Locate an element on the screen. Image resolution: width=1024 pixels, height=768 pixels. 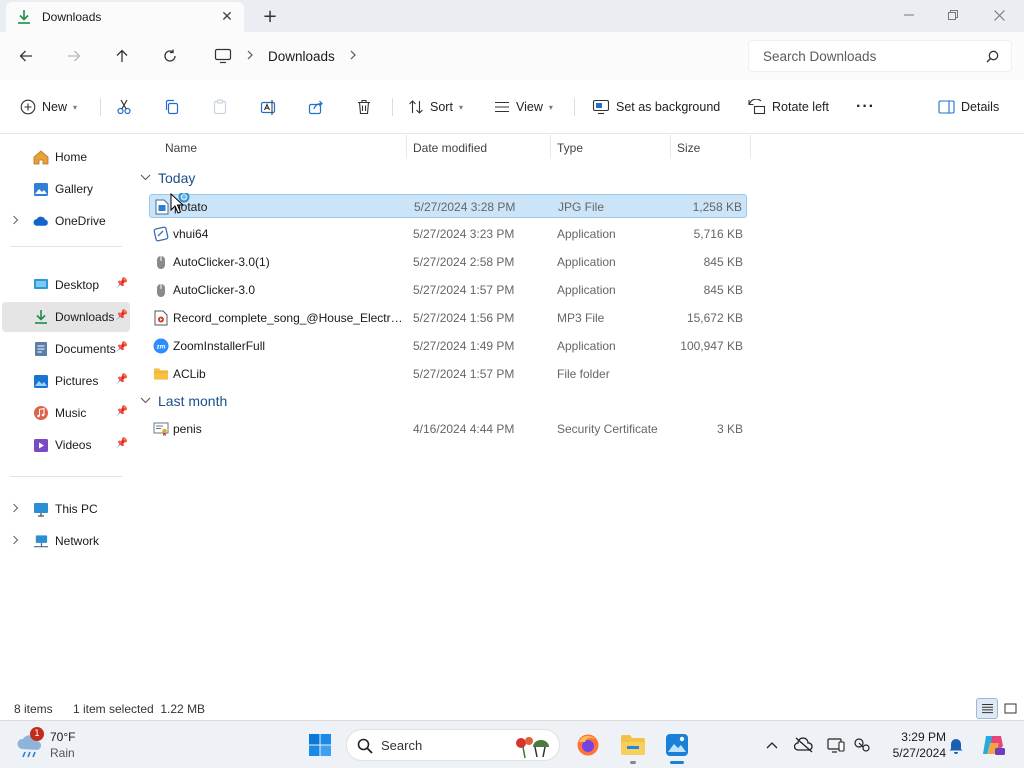
breadcrumb-downloads: Downloads is located at coordinates (301, 56).